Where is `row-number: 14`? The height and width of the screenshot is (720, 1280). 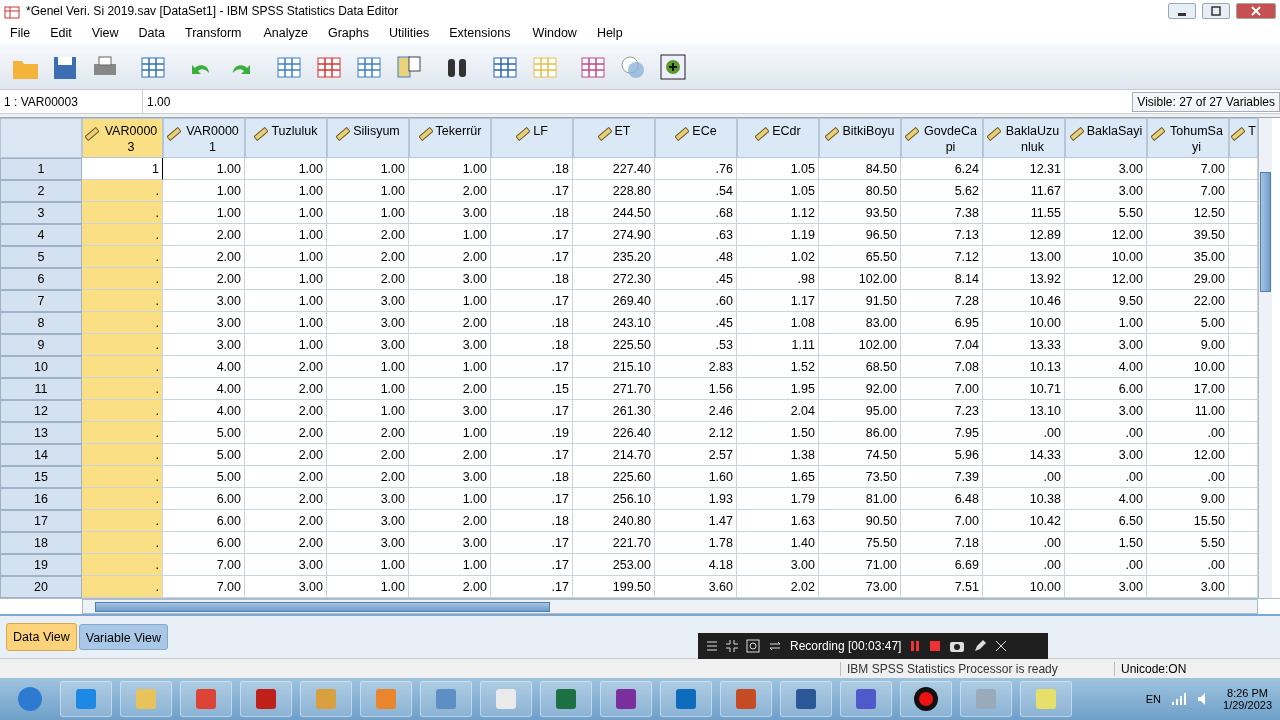
row-number: 14 is located at coordinates (41, 455).